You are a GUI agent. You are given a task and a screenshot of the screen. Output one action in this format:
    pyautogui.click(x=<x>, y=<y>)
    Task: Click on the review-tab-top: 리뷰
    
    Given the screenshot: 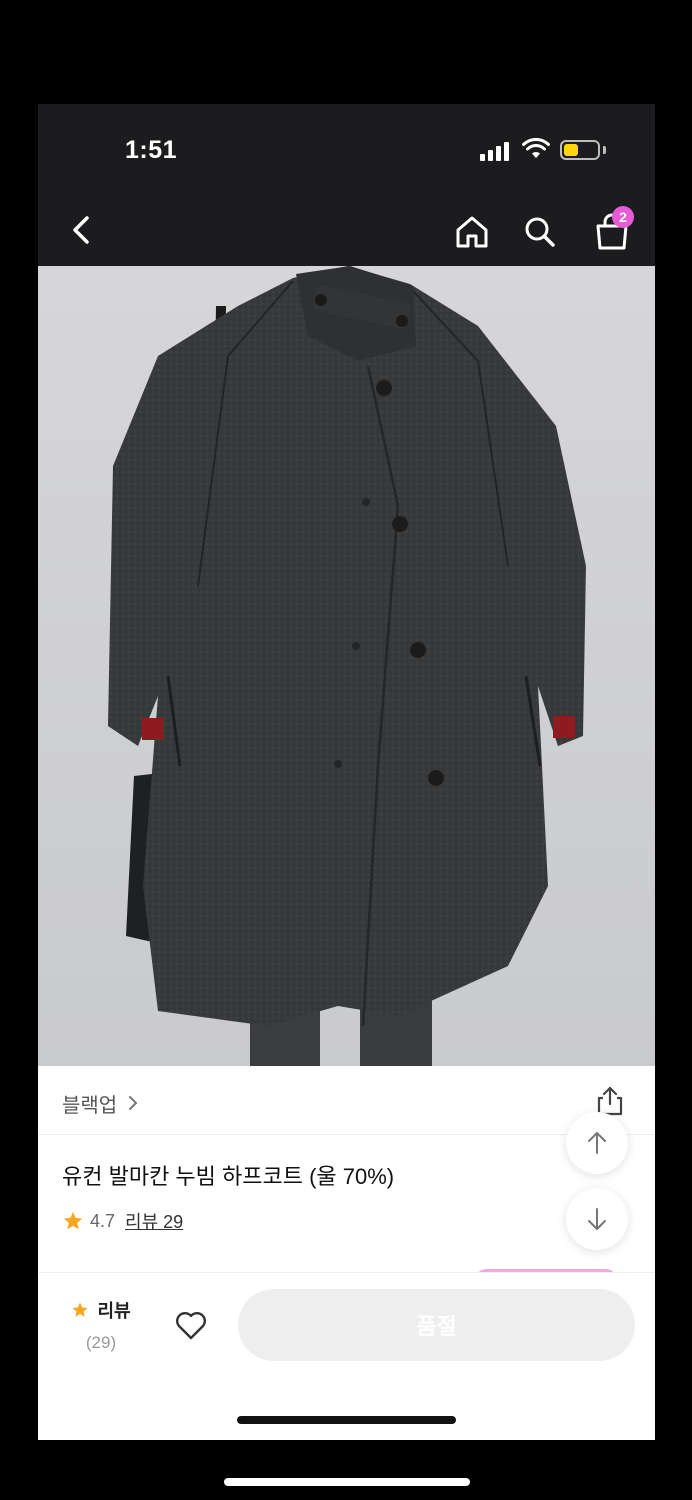 What is the action you would take?
    pyautogui.click(x=101, y=1310)
    